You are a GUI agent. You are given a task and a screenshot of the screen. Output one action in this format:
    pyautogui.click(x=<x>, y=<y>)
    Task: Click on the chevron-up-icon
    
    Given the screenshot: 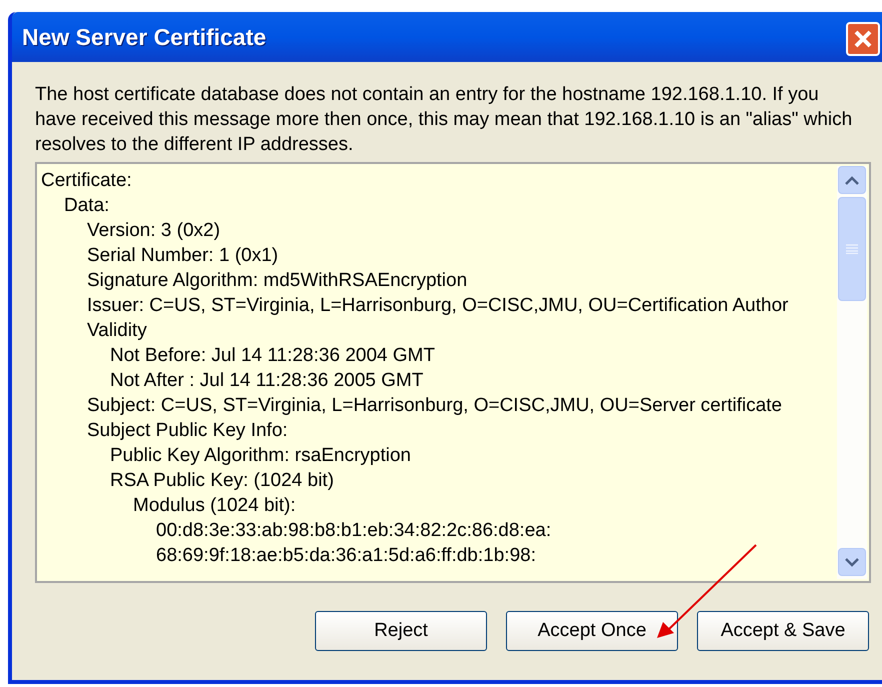 What is the action you would take?
    pyautogui.click(x=852, y=180)
    